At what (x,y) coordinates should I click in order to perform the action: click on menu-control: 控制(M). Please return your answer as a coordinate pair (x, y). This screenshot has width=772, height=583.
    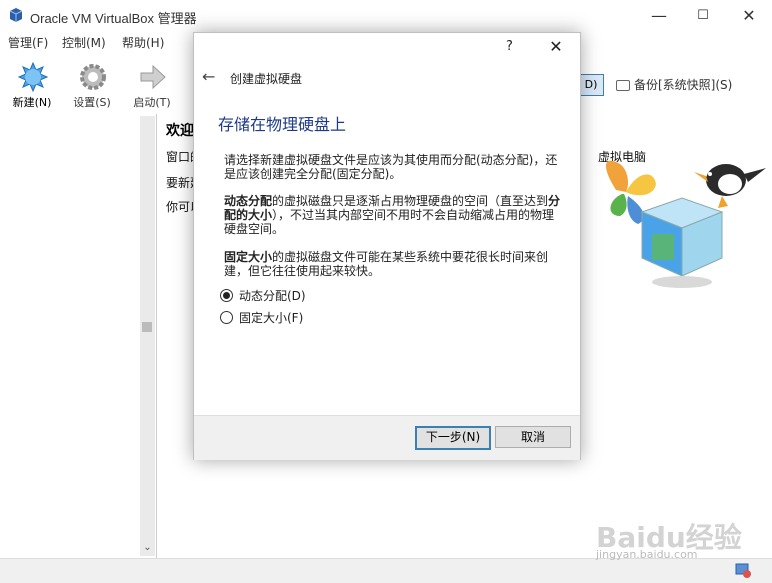
    Looking at the image, I should click on (84, 42).